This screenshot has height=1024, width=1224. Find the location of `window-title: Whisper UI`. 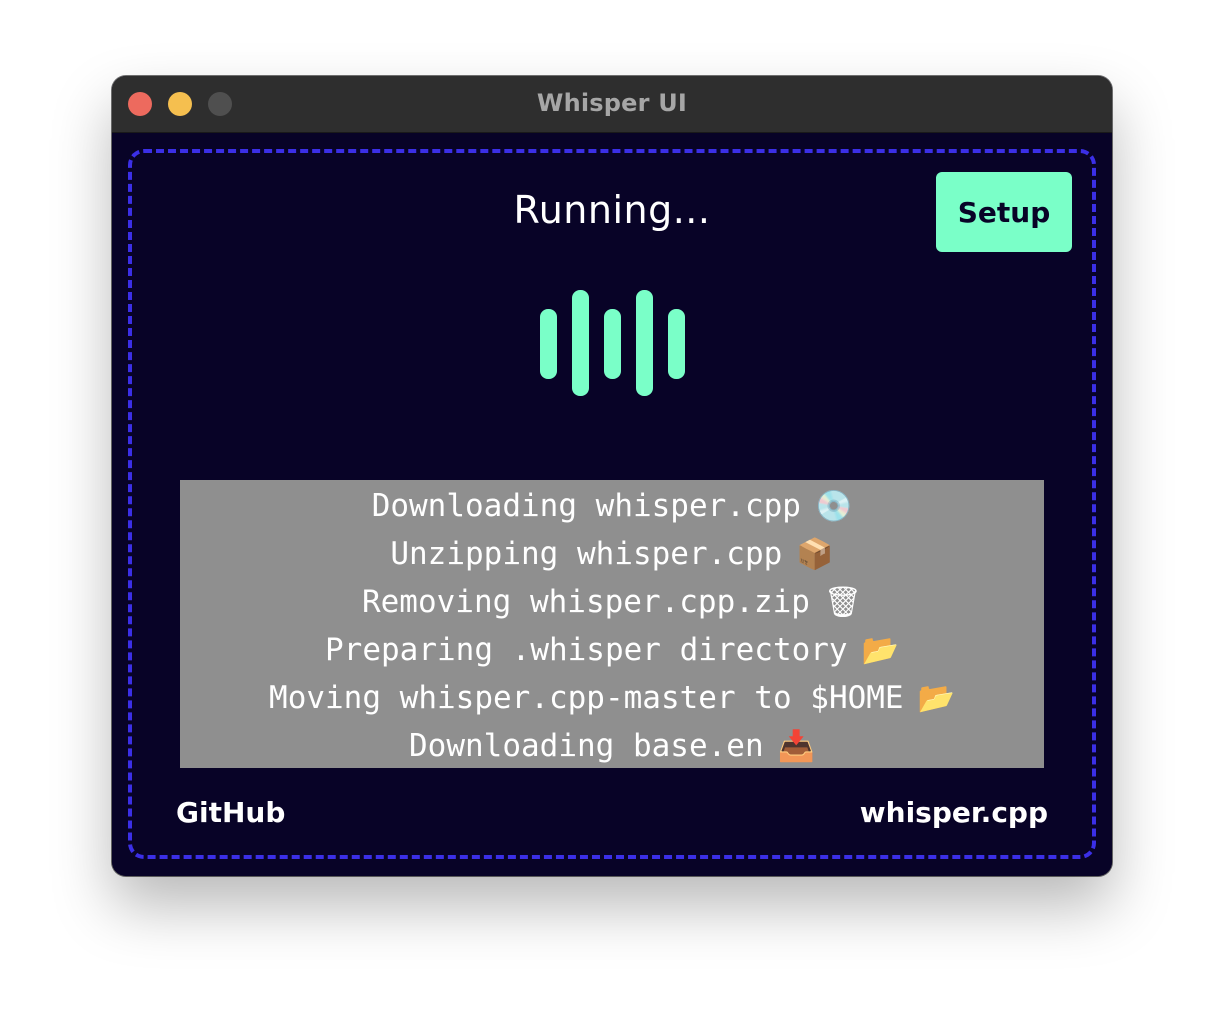

window-title: Whisper UI is located at coordinates (612, 103).